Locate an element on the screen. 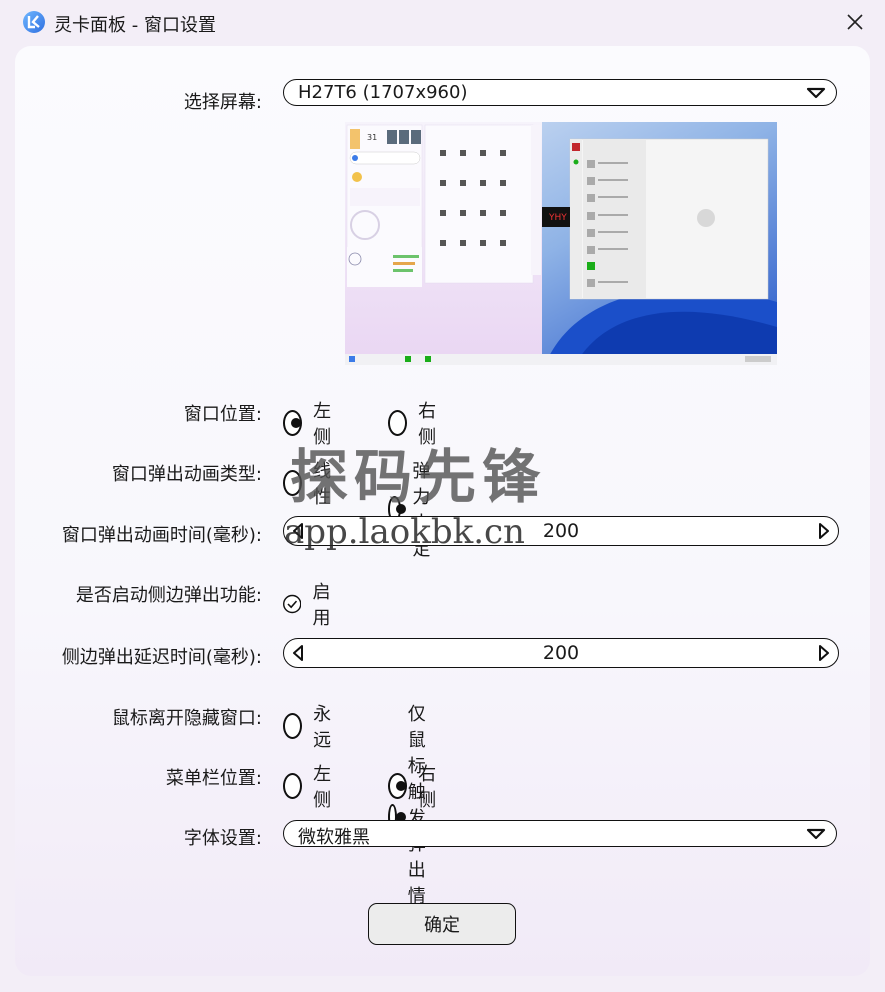 The image size is (885, 992). side-delay-value: 200 is located at coordinates (561, 653).